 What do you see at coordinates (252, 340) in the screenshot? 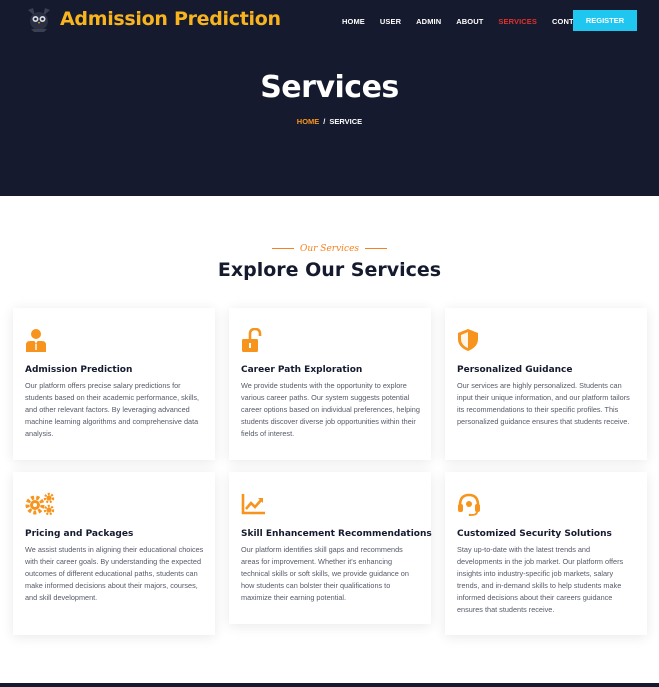
I see `unlock-icon` at bounding box center [252, 340].